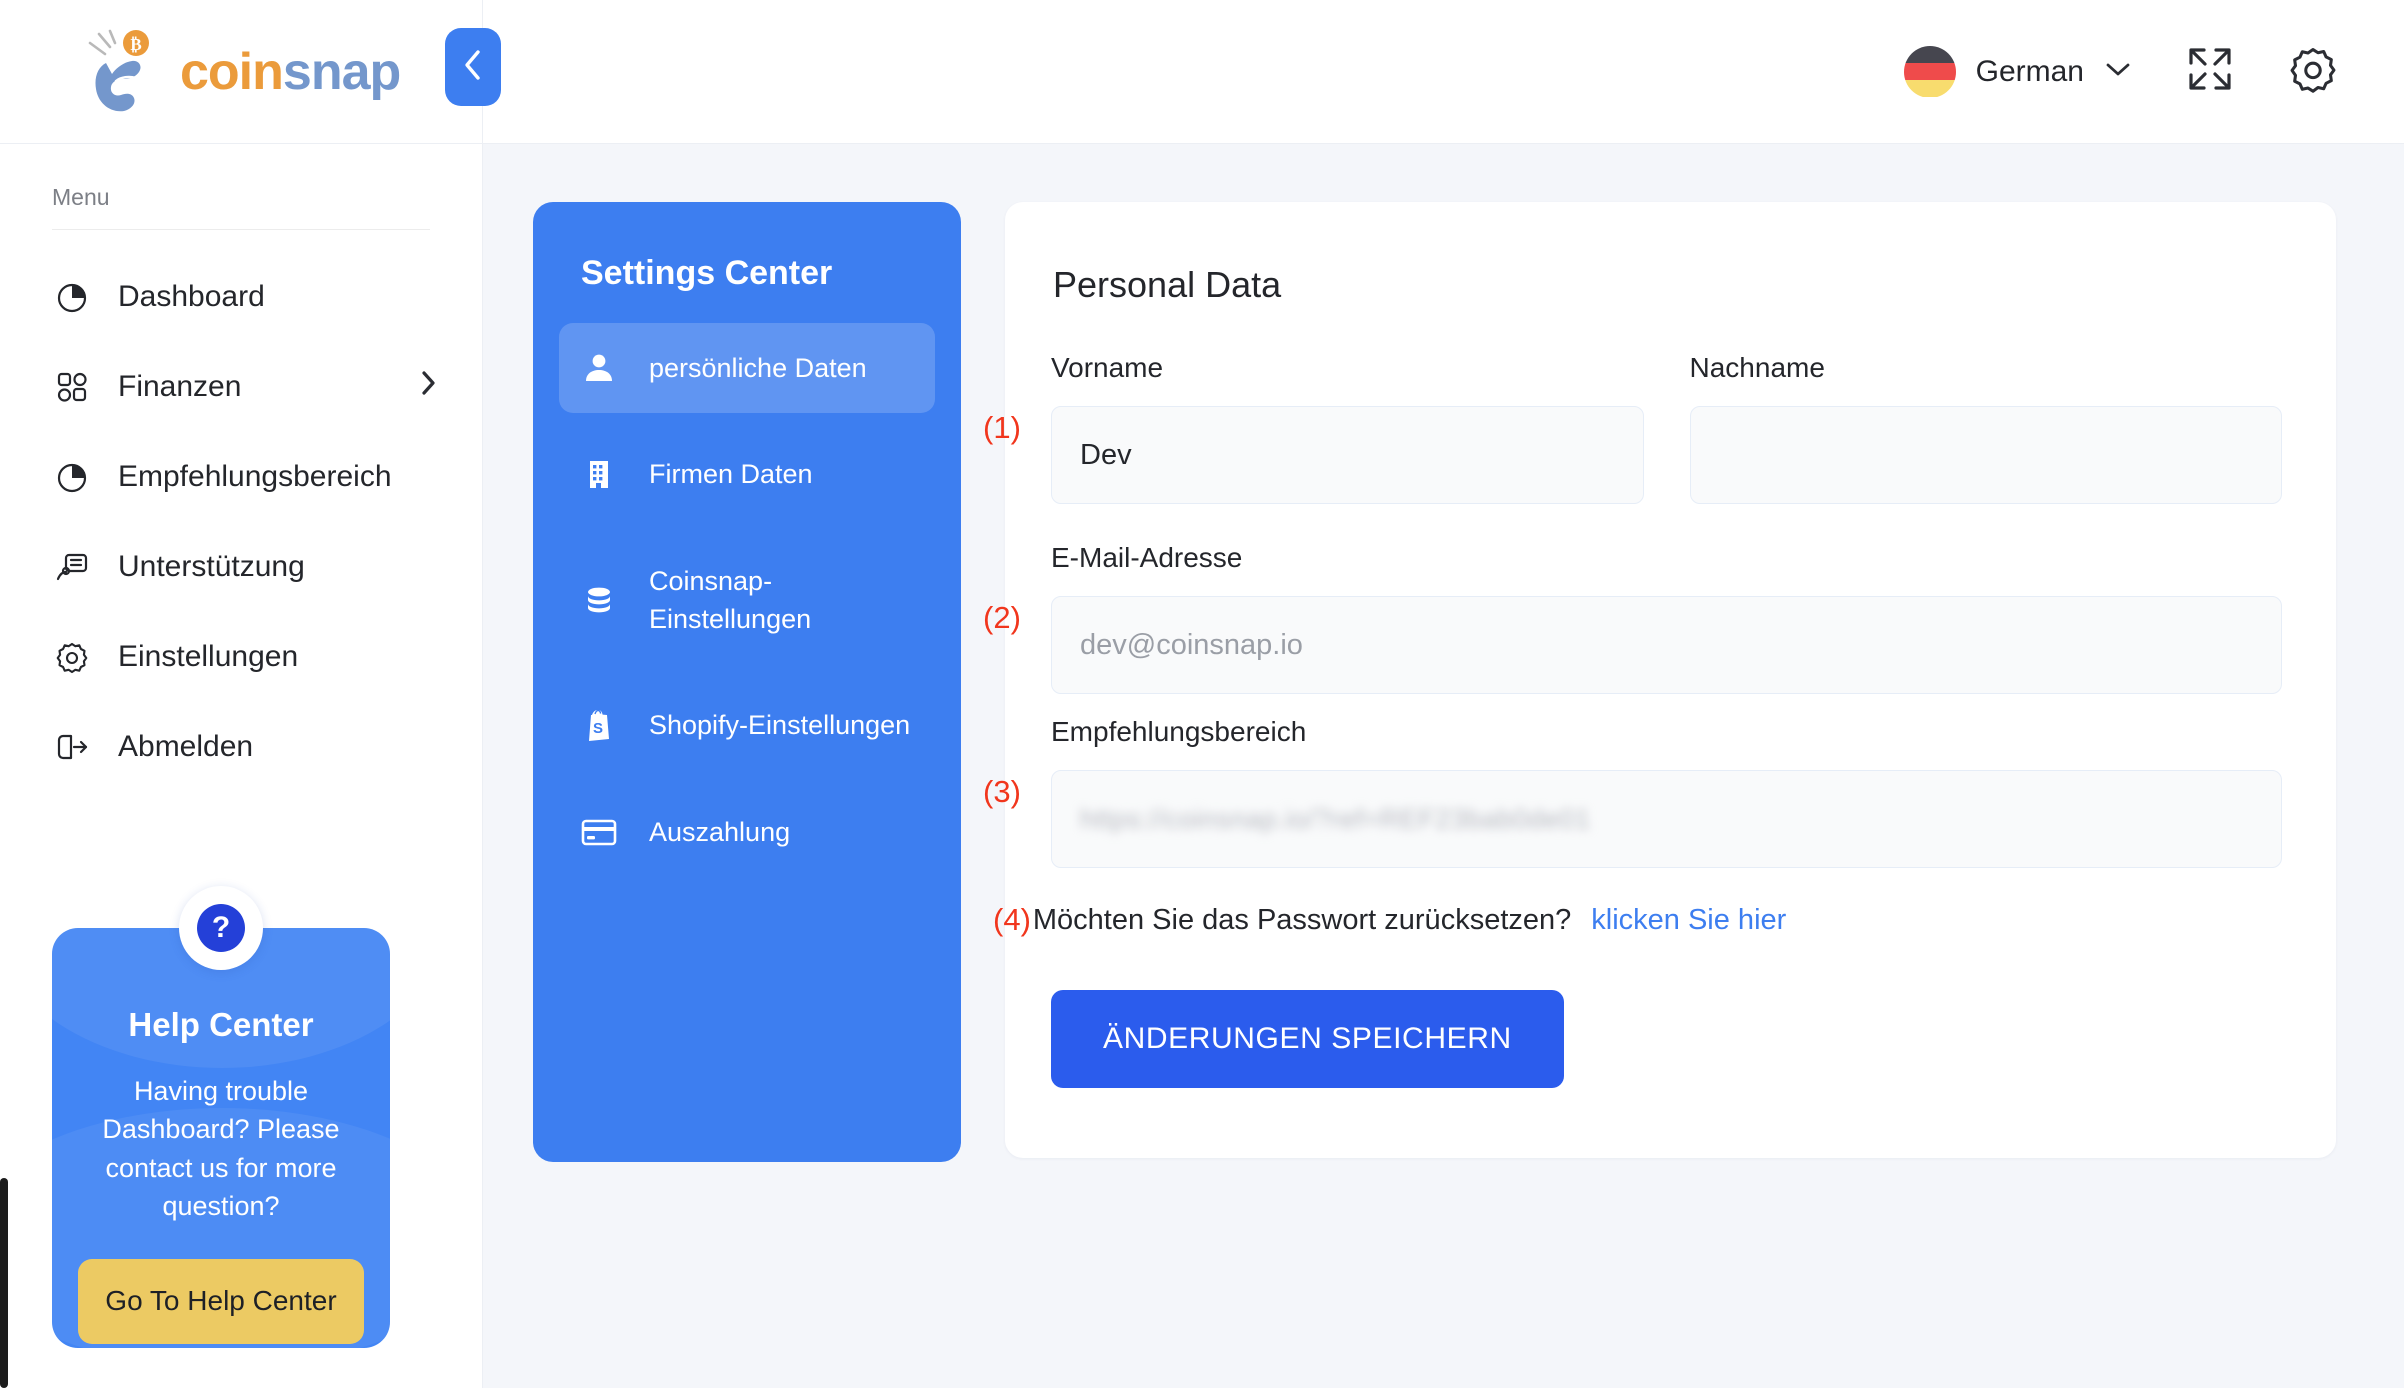  Describe the element at coordinates (1012, 919) in the screenshot. I see `annotation-marker-4: (4)` at that location.